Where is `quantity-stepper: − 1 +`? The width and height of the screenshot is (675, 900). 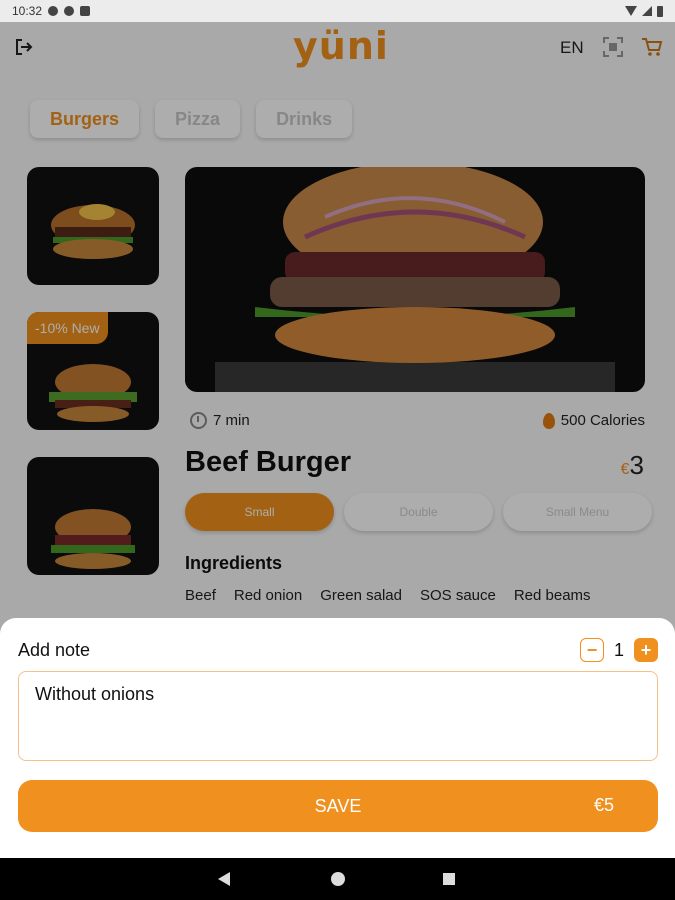 quantity-stepper: − 1 + is located at coordinates (619, 650).